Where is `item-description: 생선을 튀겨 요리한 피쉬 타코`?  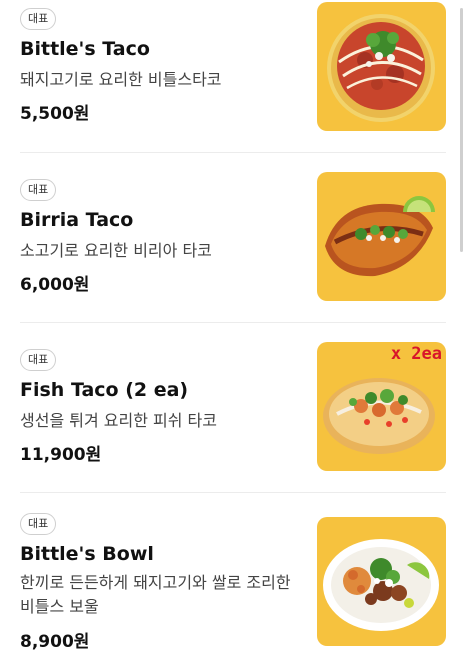 item-description: 생선을 튀겨 요리한 피쉬 타코 is located at coordinates (118, 420).